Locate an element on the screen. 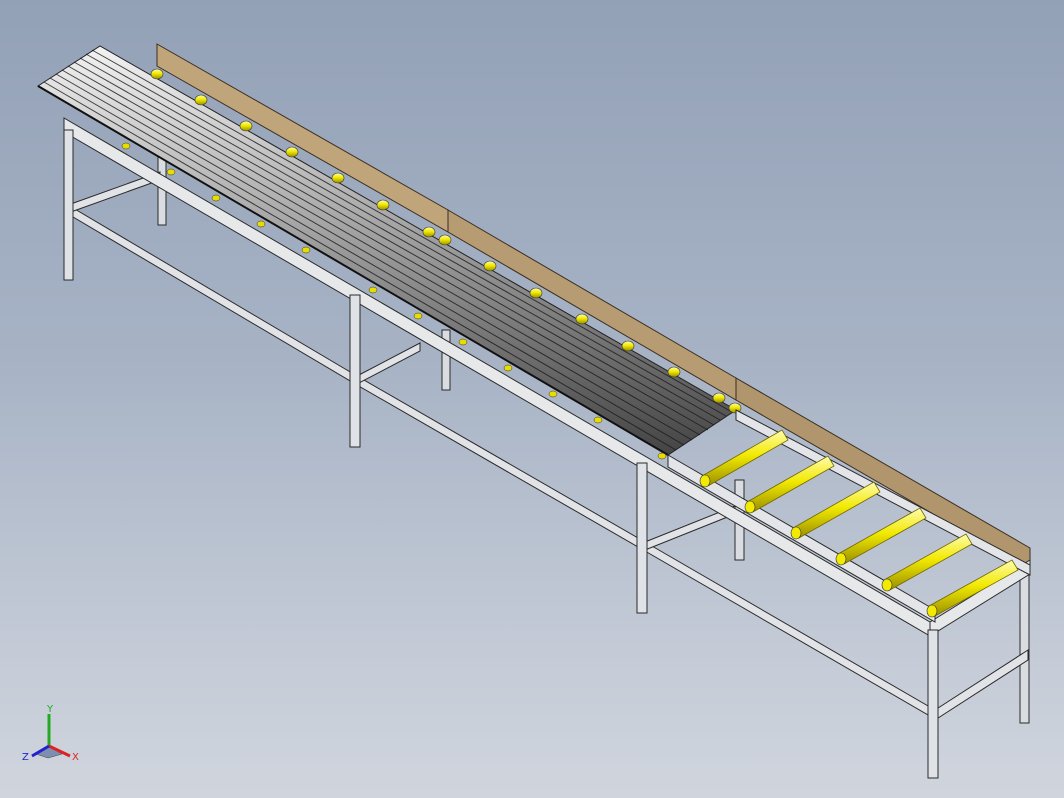 The image size is (1064, 798). y-axis-label: Y is located at coordinates (50, 709).